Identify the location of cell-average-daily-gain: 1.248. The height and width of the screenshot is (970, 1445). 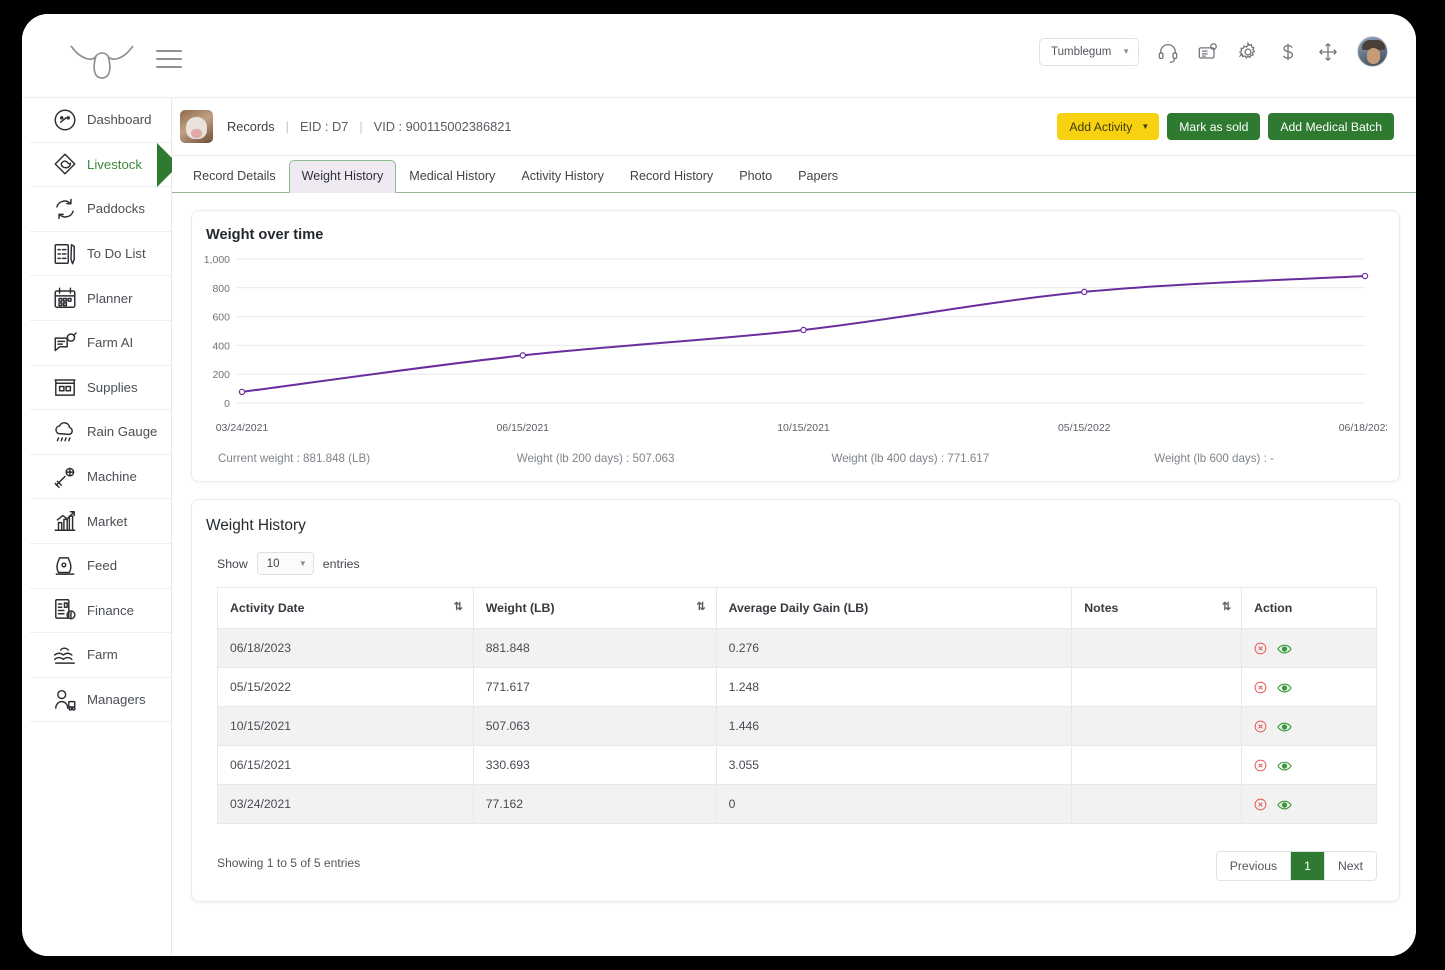
(894, 687).